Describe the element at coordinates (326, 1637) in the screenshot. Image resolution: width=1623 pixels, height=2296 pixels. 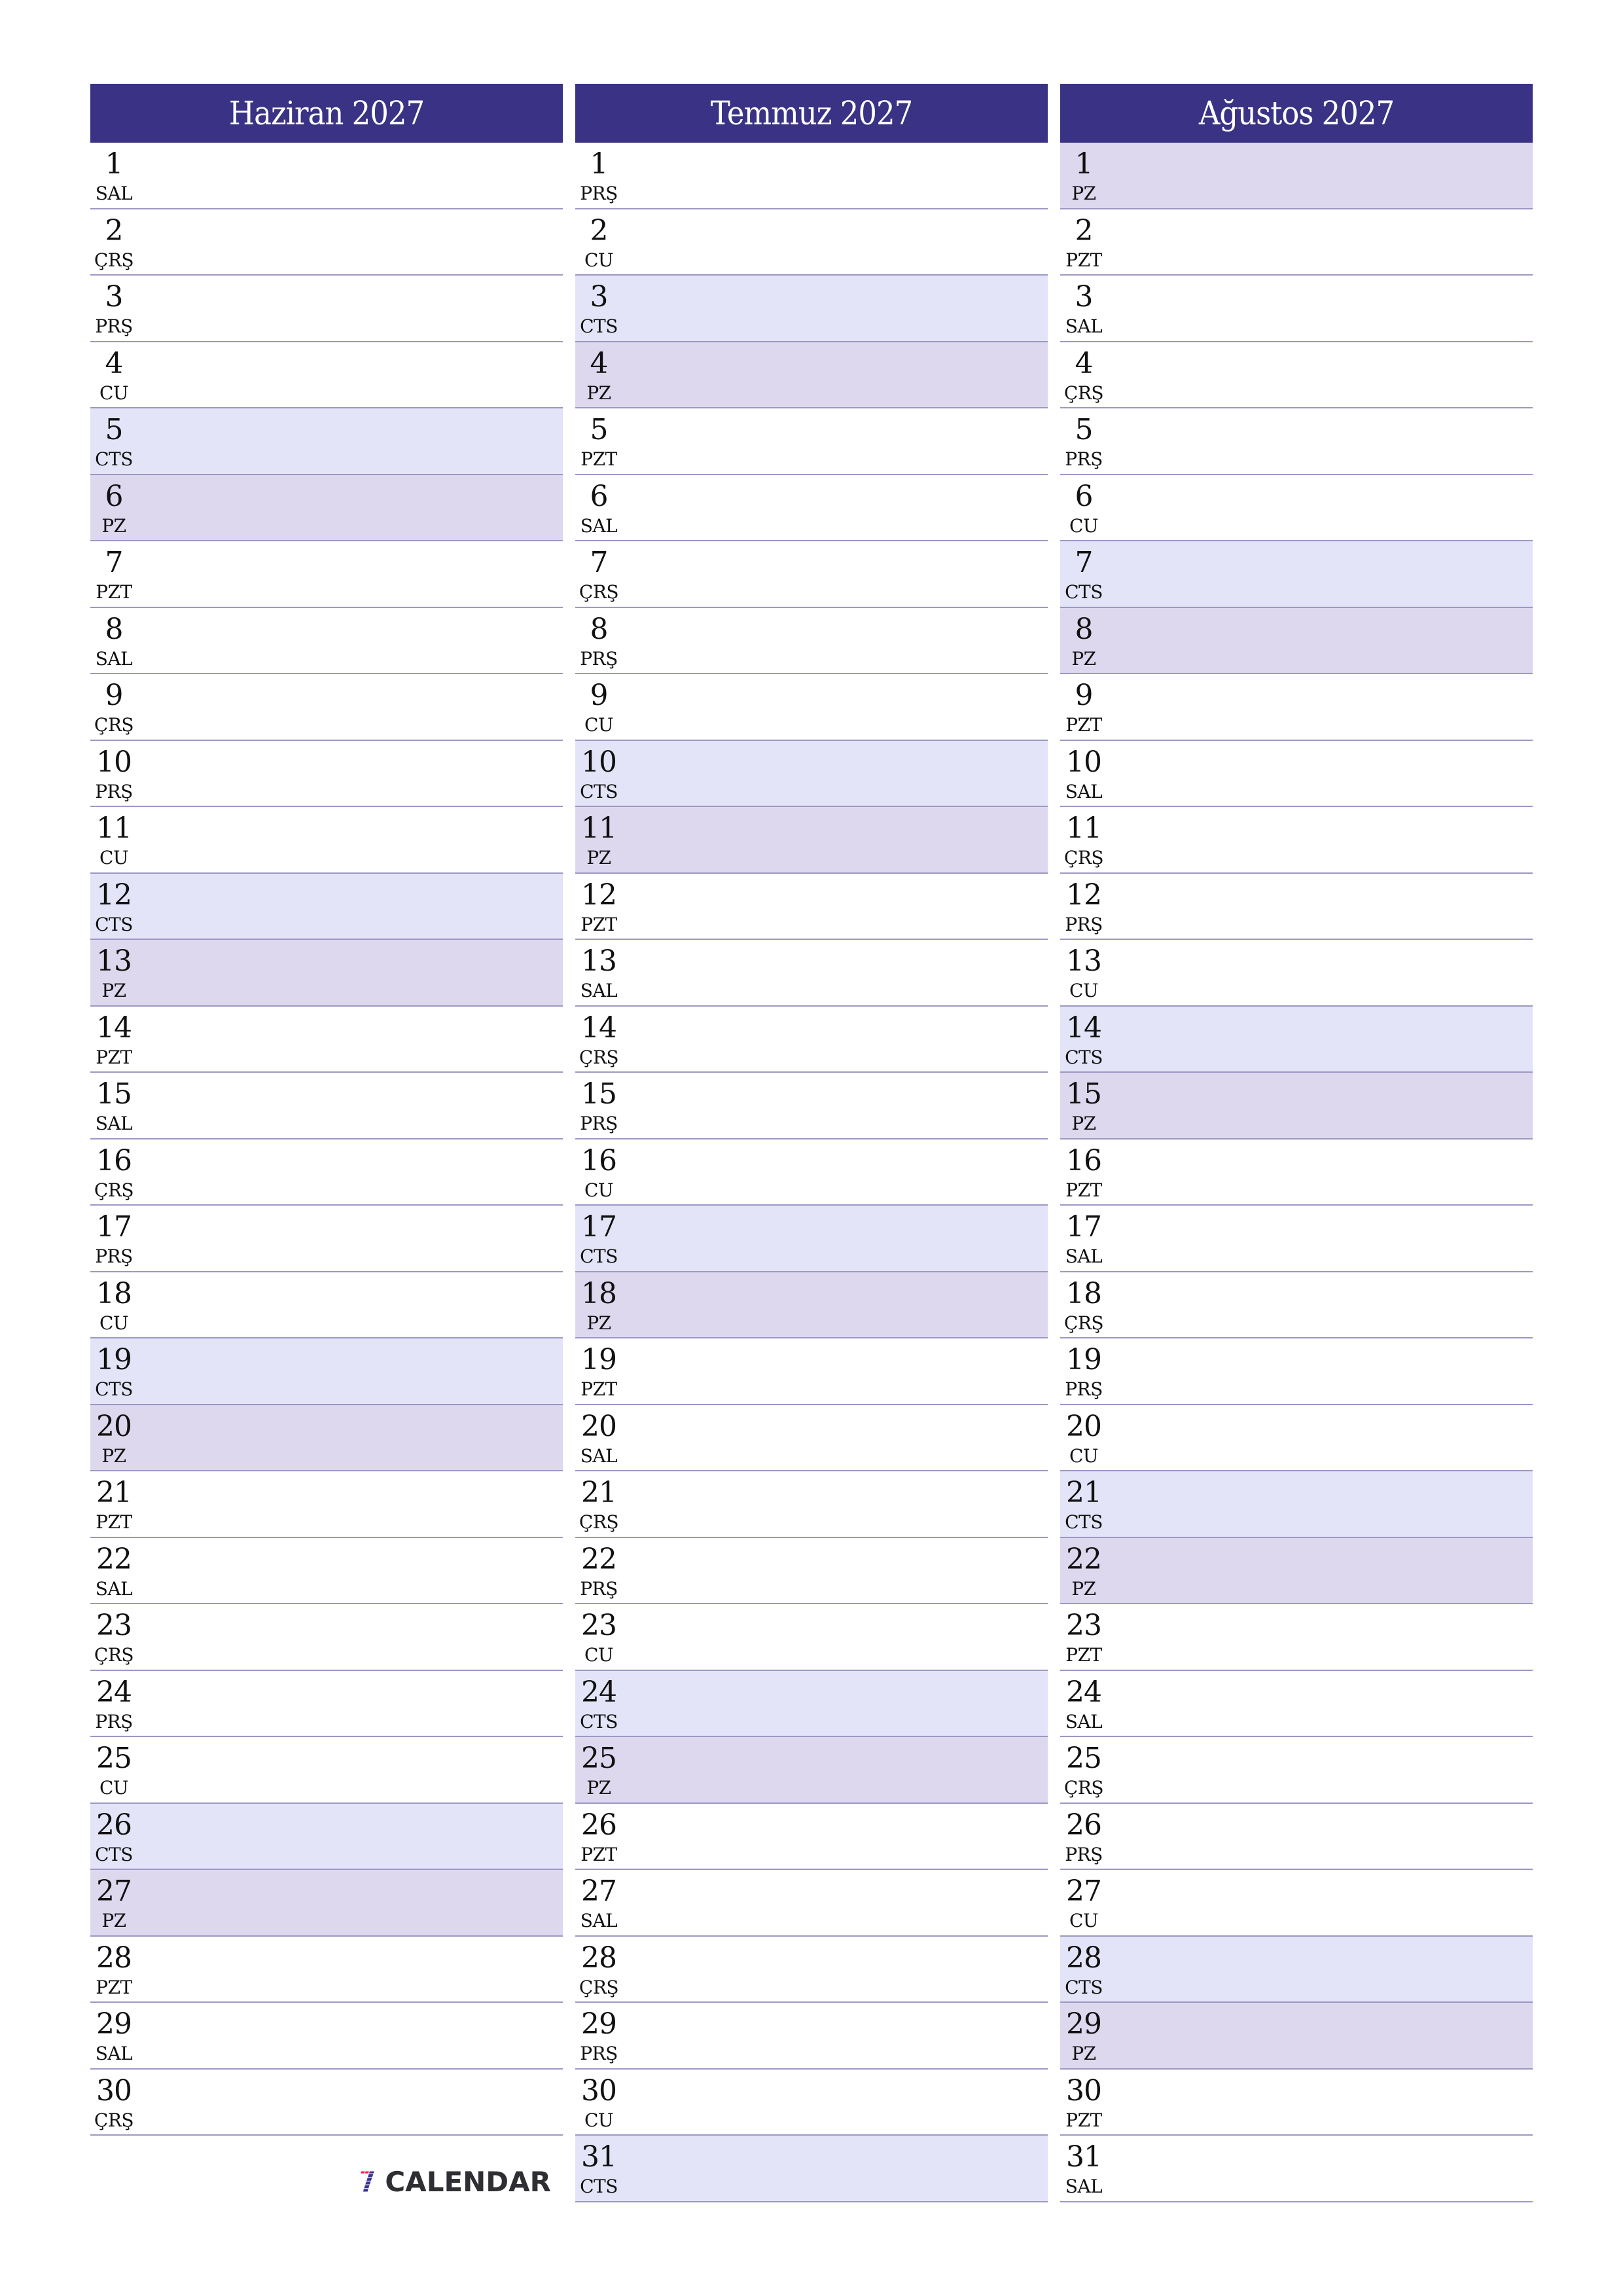
I see `day-row: 23 ÇRŞ` at that location.